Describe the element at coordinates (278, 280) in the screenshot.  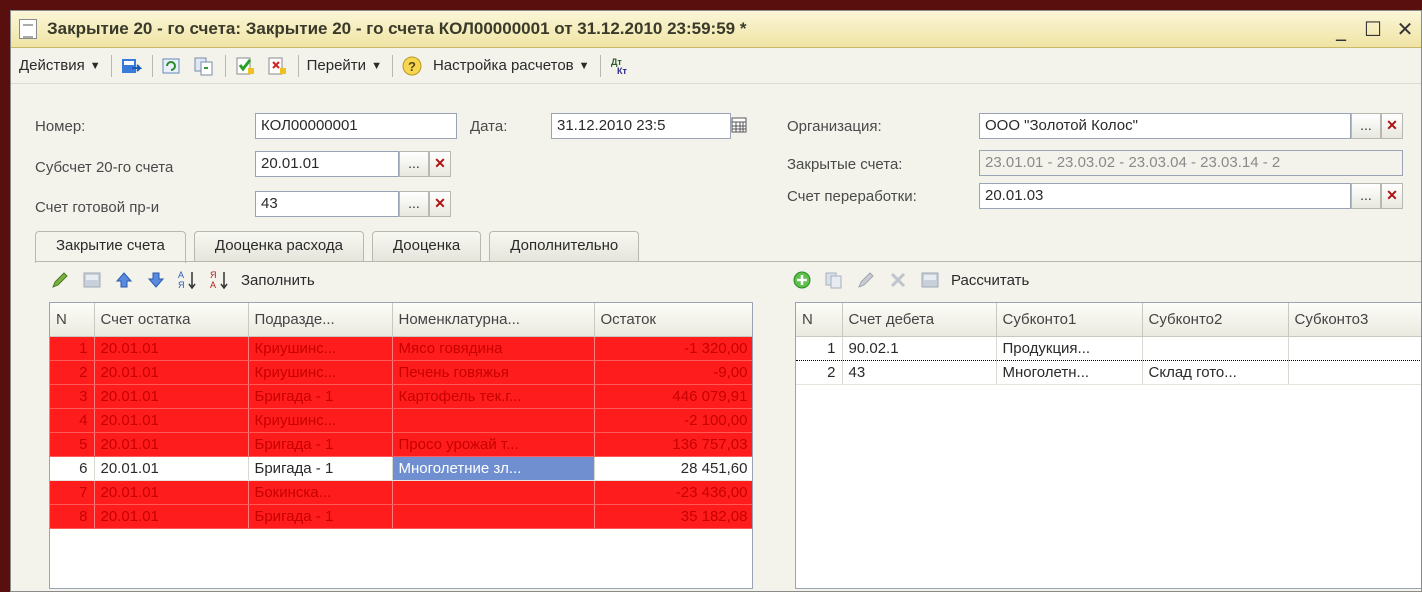
I see `fill-button: Заполнить` at that location.